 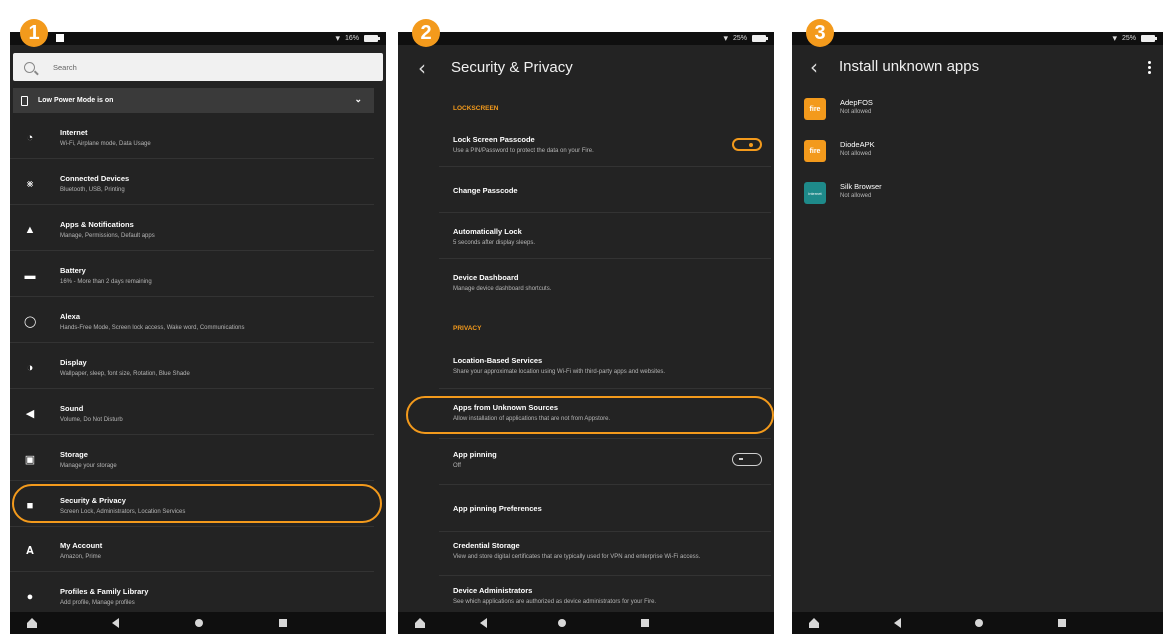 I want to click on search-input: Search, so click(x=198, y=67).